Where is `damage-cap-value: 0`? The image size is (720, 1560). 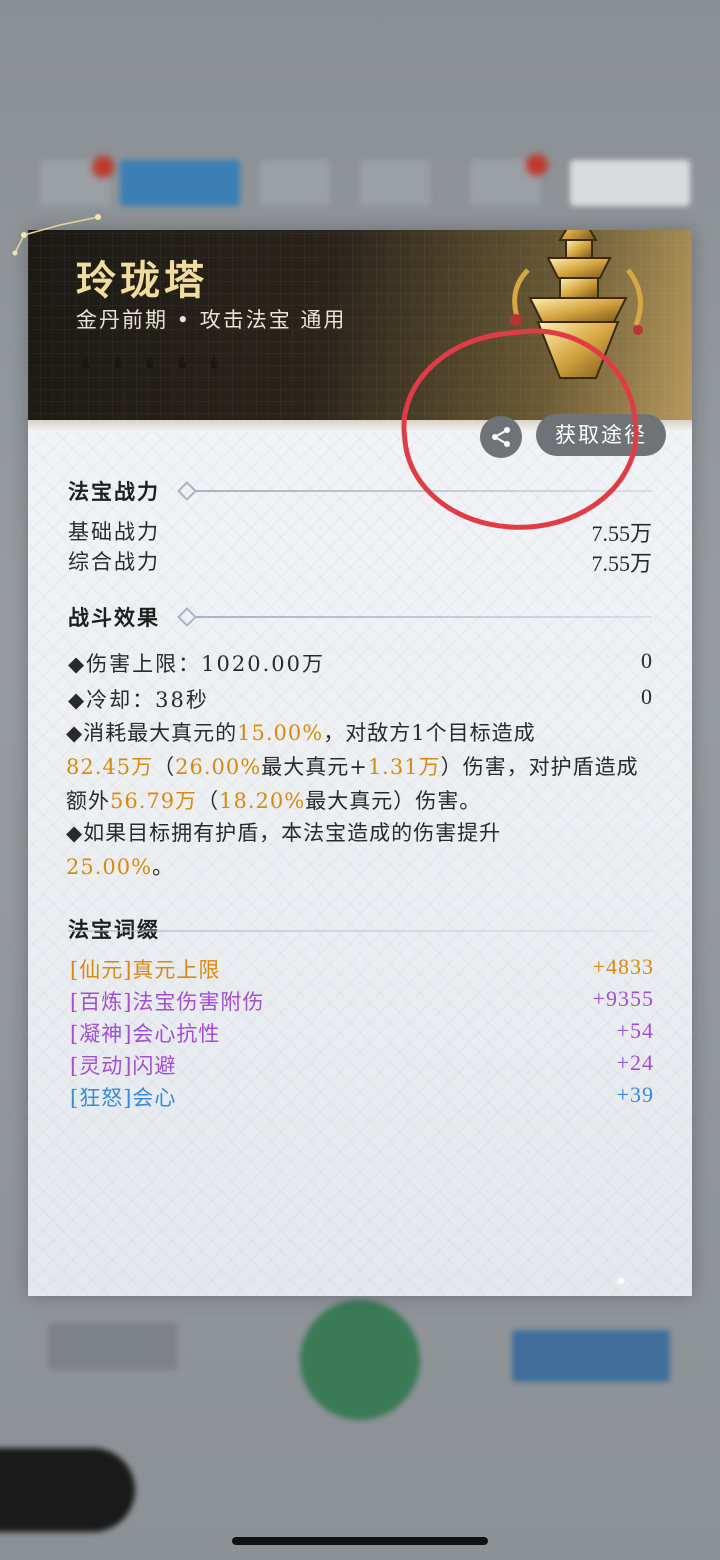 damage-cap-value: 0 is located at coordinates (646, 660).